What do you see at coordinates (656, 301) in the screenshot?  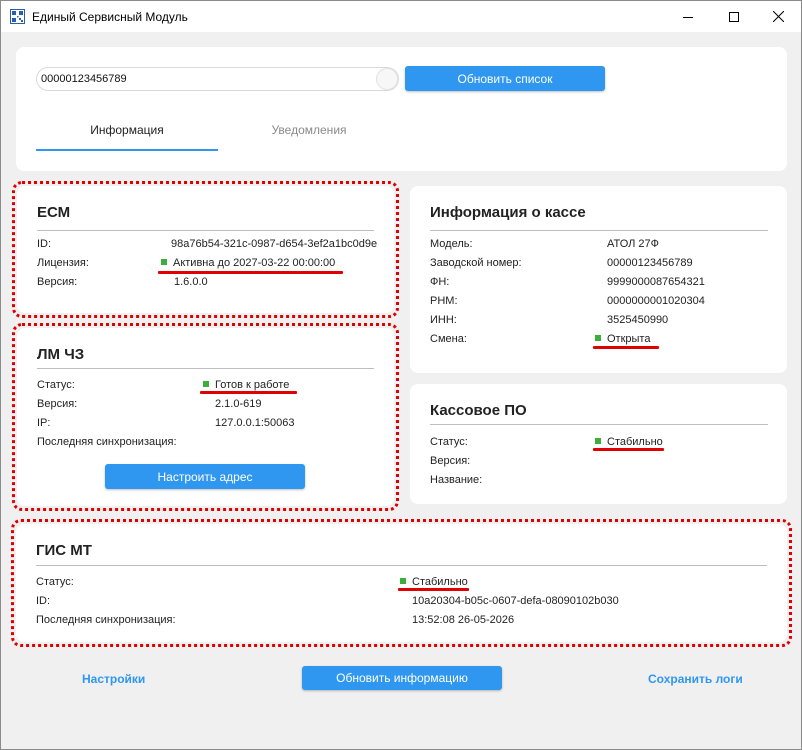 I see `kassa-rnm-value: 0000000001020304` at bounding box center [656, 301].